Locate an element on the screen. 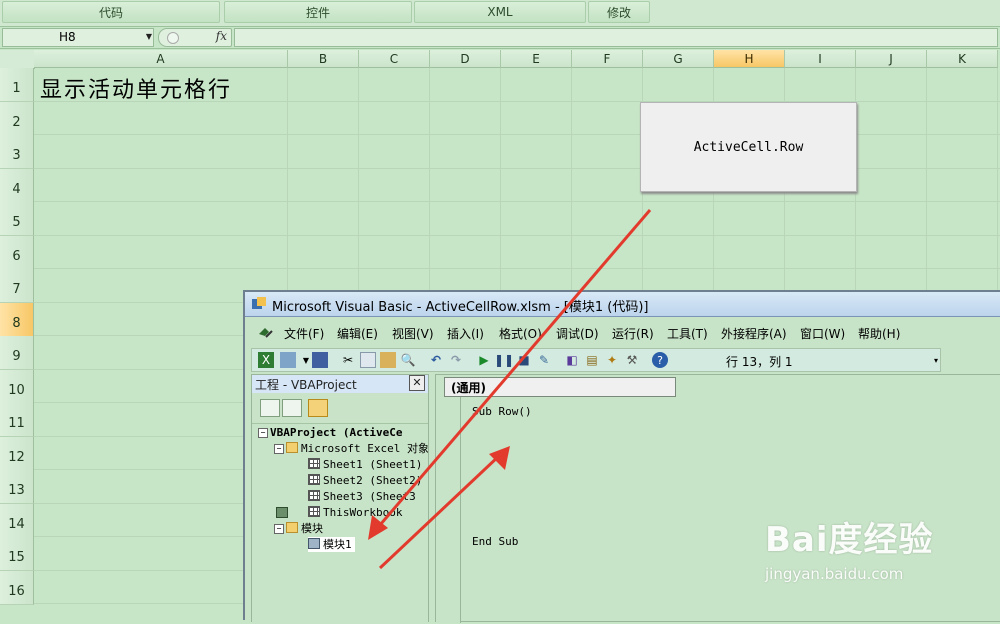 Image resolution: width=1000 pixels, height=624 pixels. watermark: Bai度经验 jingyan.baidu.com is located at coordinates (880, 562).